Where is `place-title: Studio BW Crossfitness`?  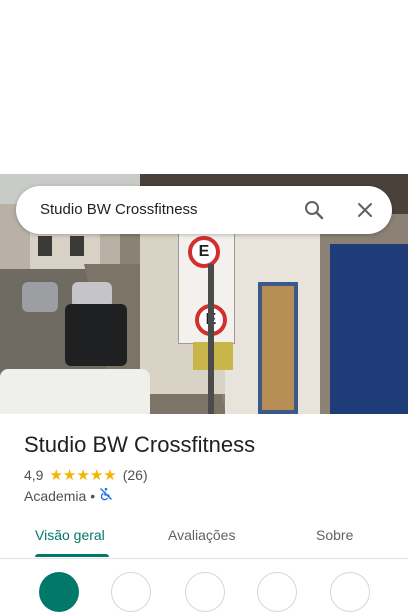 place-title: Studio BW Crossfitness is located at coordinates (140, 444).